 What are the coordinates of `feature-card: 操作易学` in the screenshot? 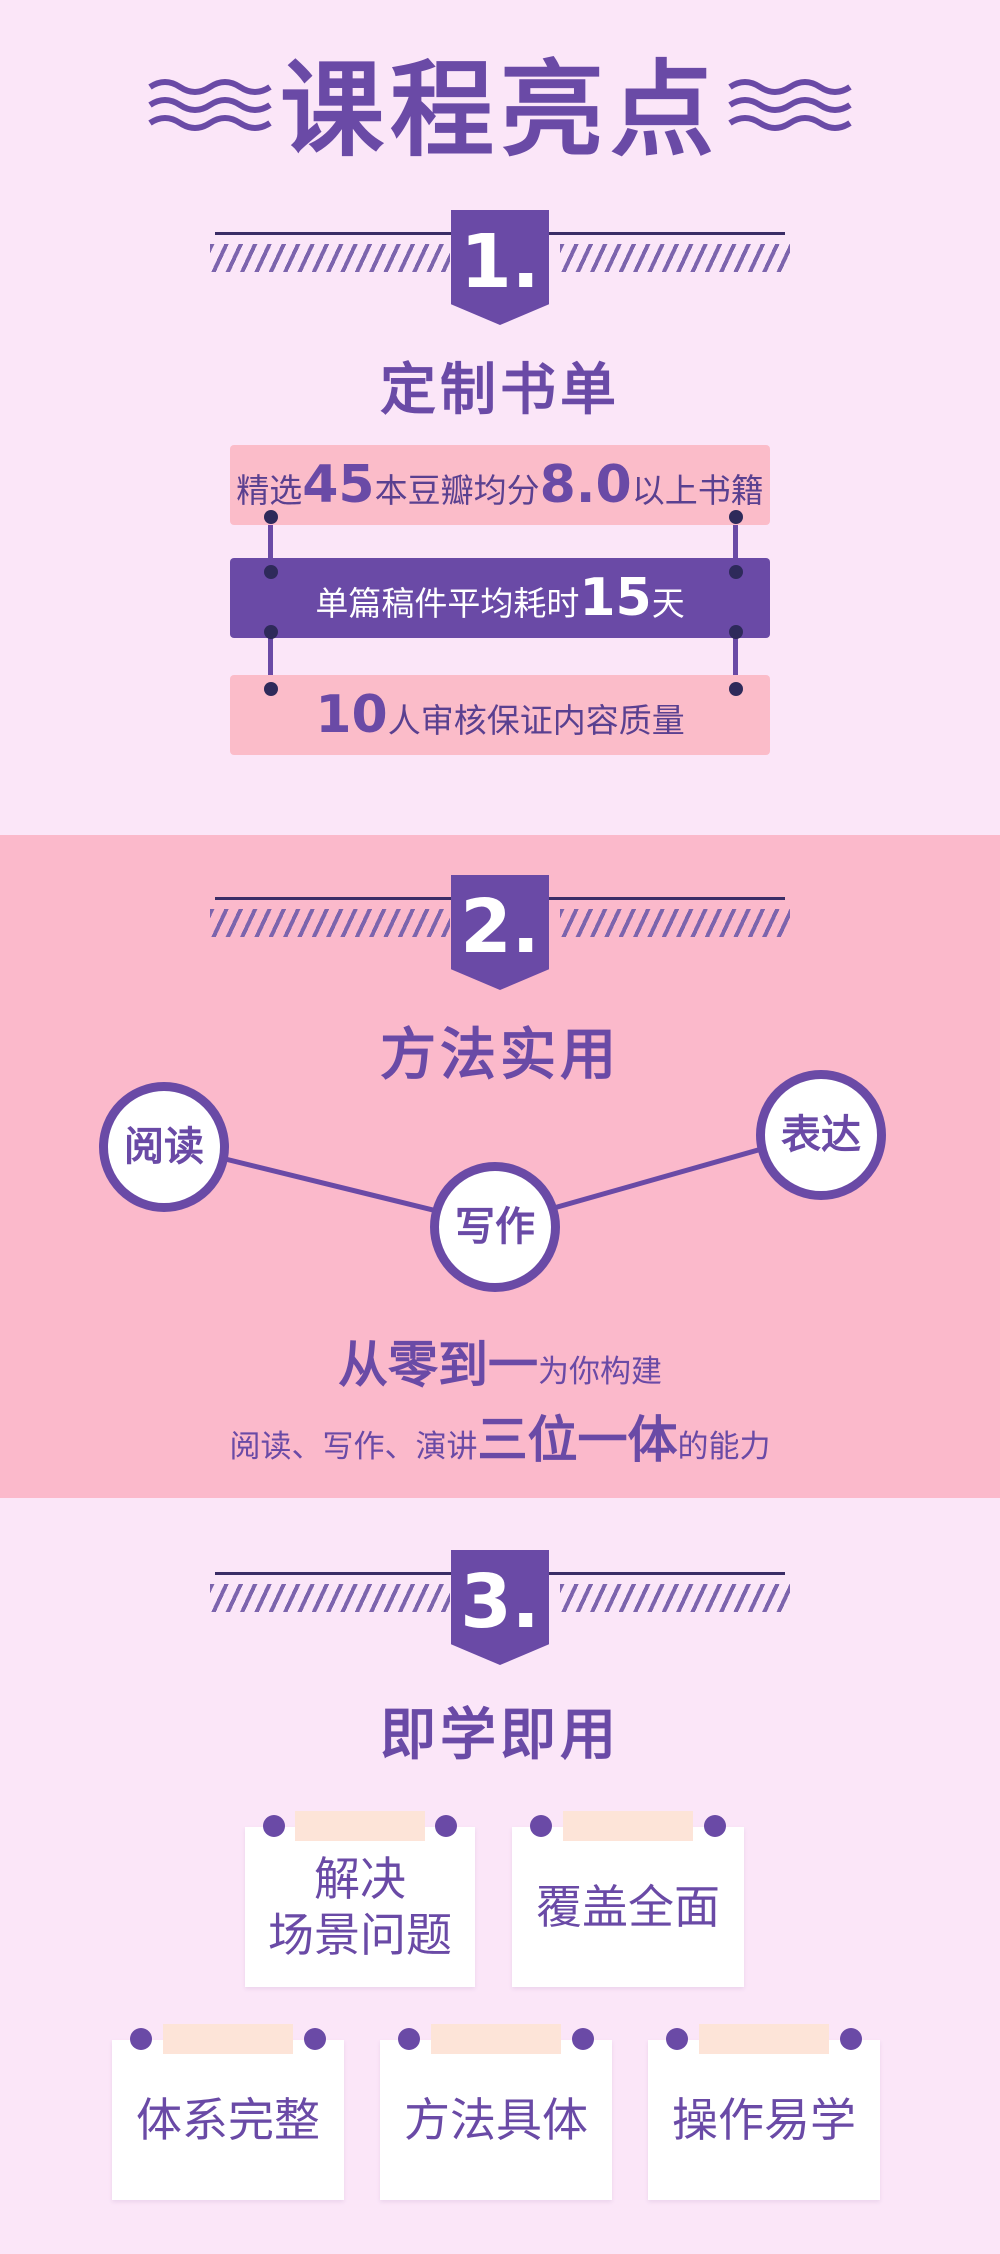 It's located at (764, 2112).